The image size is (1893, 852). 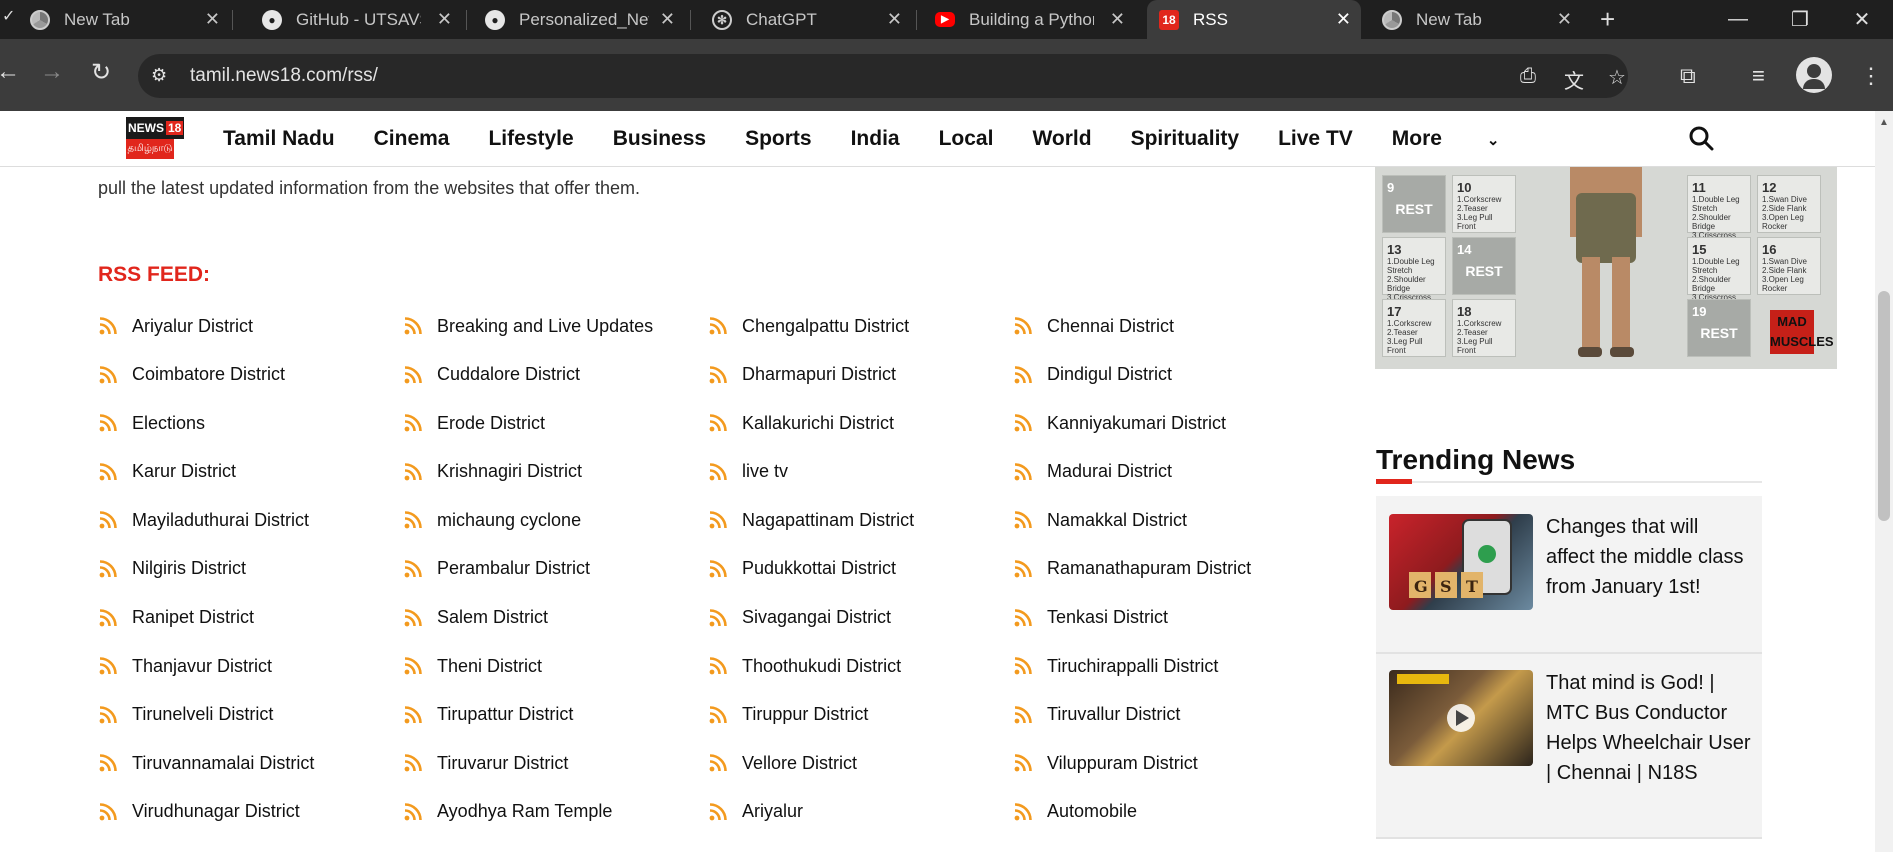 I want to click on rss-feed-label: Tiruvannamalai District, so click(x=223, y=763).